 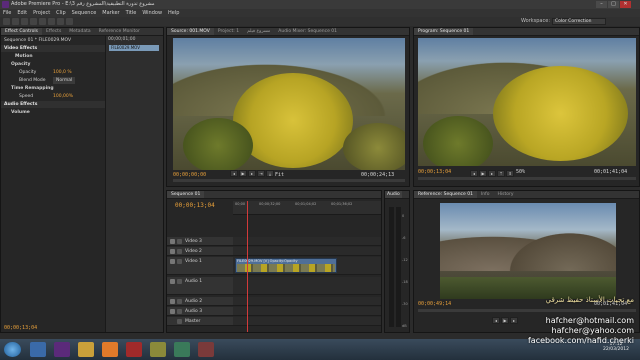 I want to click on track-audio-2: Audio 2, so click(x=200, y=301).